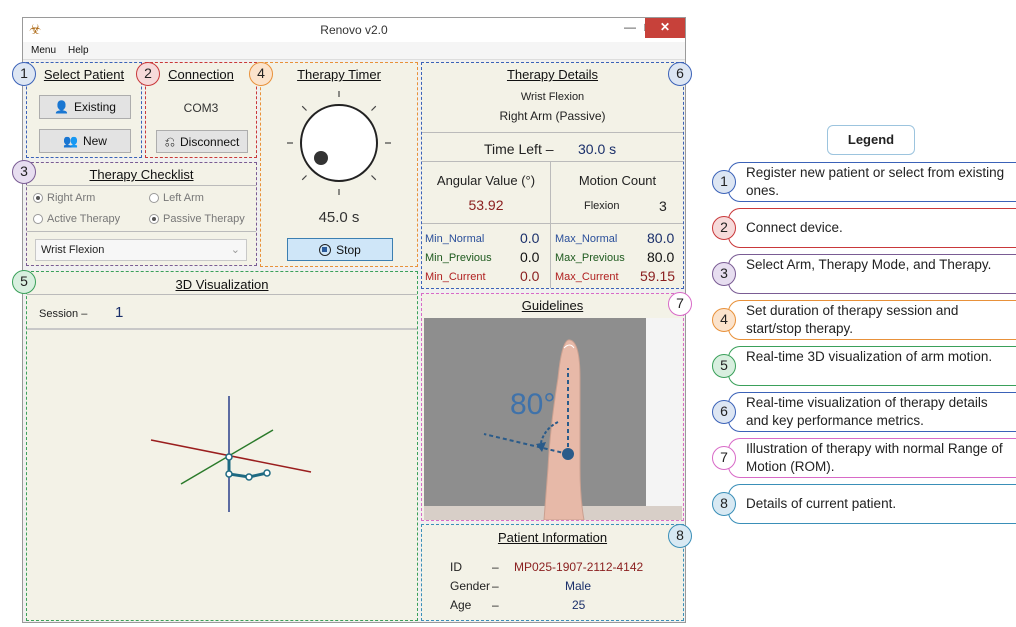  Describe the element at coordinates (586, 239) in the screenshot. I see `max-normal-label: Max_Normal` at that location.